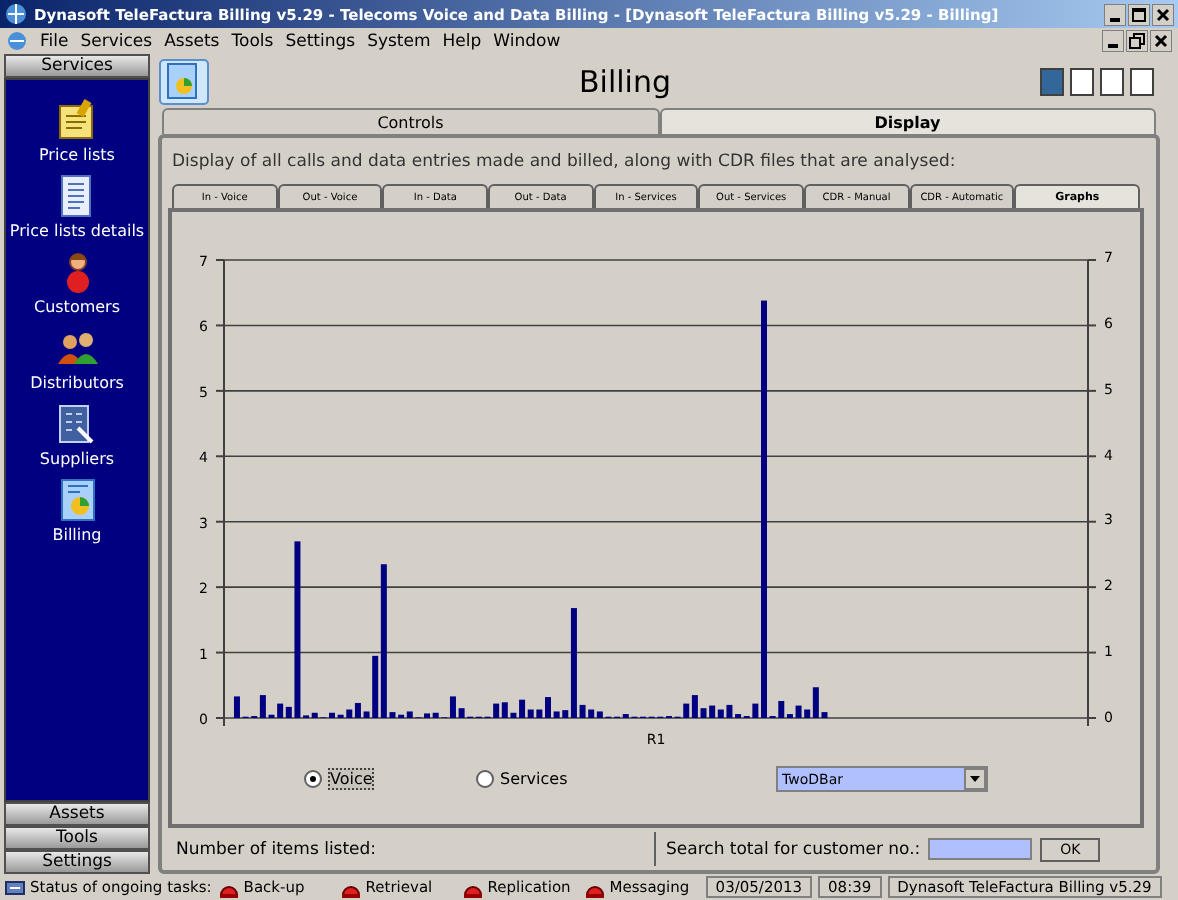 This screenshot has width=1178, height=900. What do you see at coordinates (77, 66) in the screenshot?
I see `sidebar-section-button: Services` at bounding box center [77, 66].